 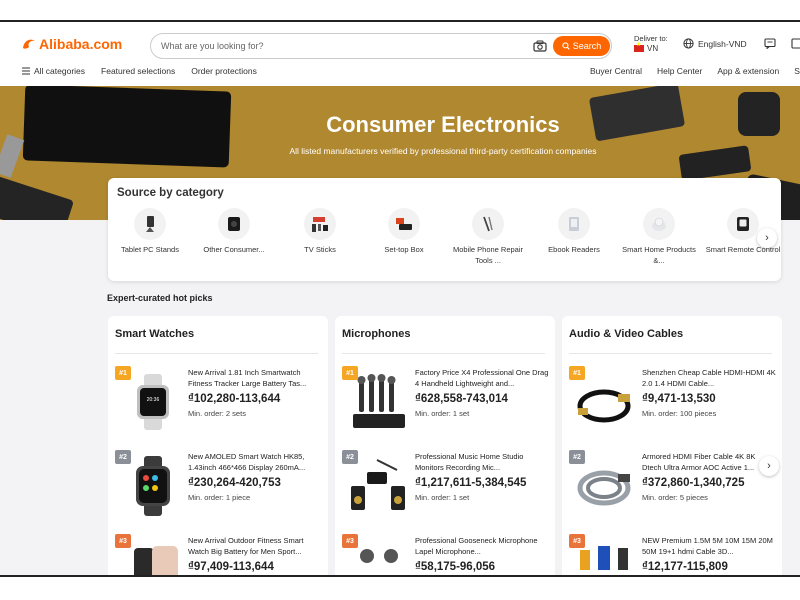 I want to click on hot-picks-next-arrow: ›, so click(x=769, y=466).